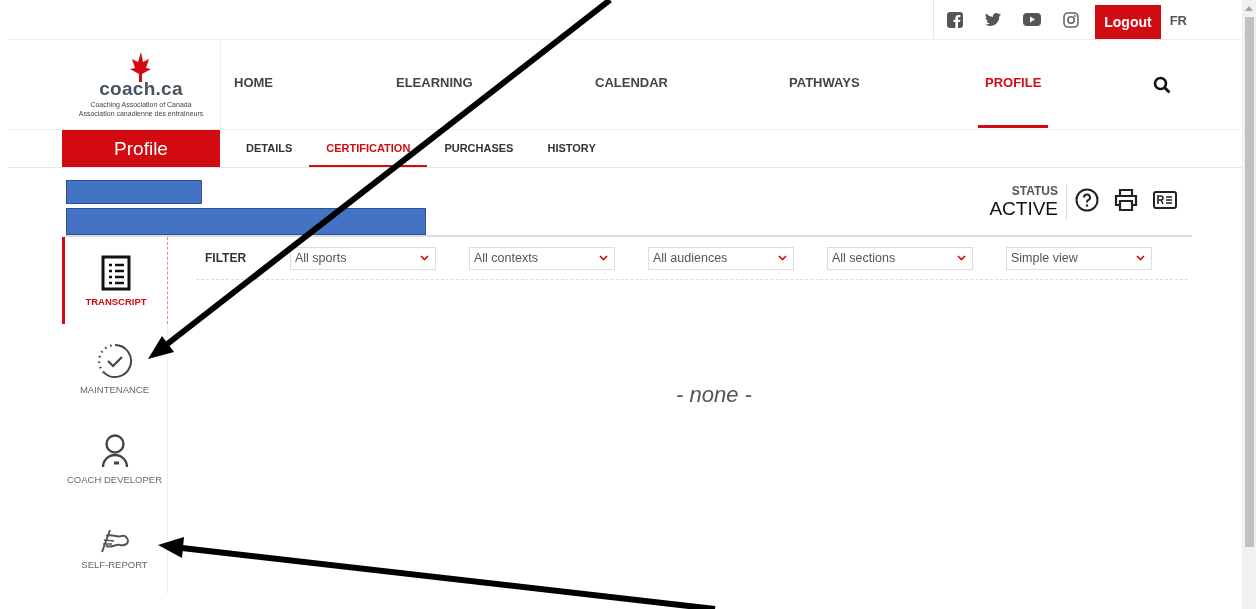  What do you see at coordinates (114, 565) in the screenshot?
I see `sidebar-label: SELF-REPORT` at bounding box center [114, 565].